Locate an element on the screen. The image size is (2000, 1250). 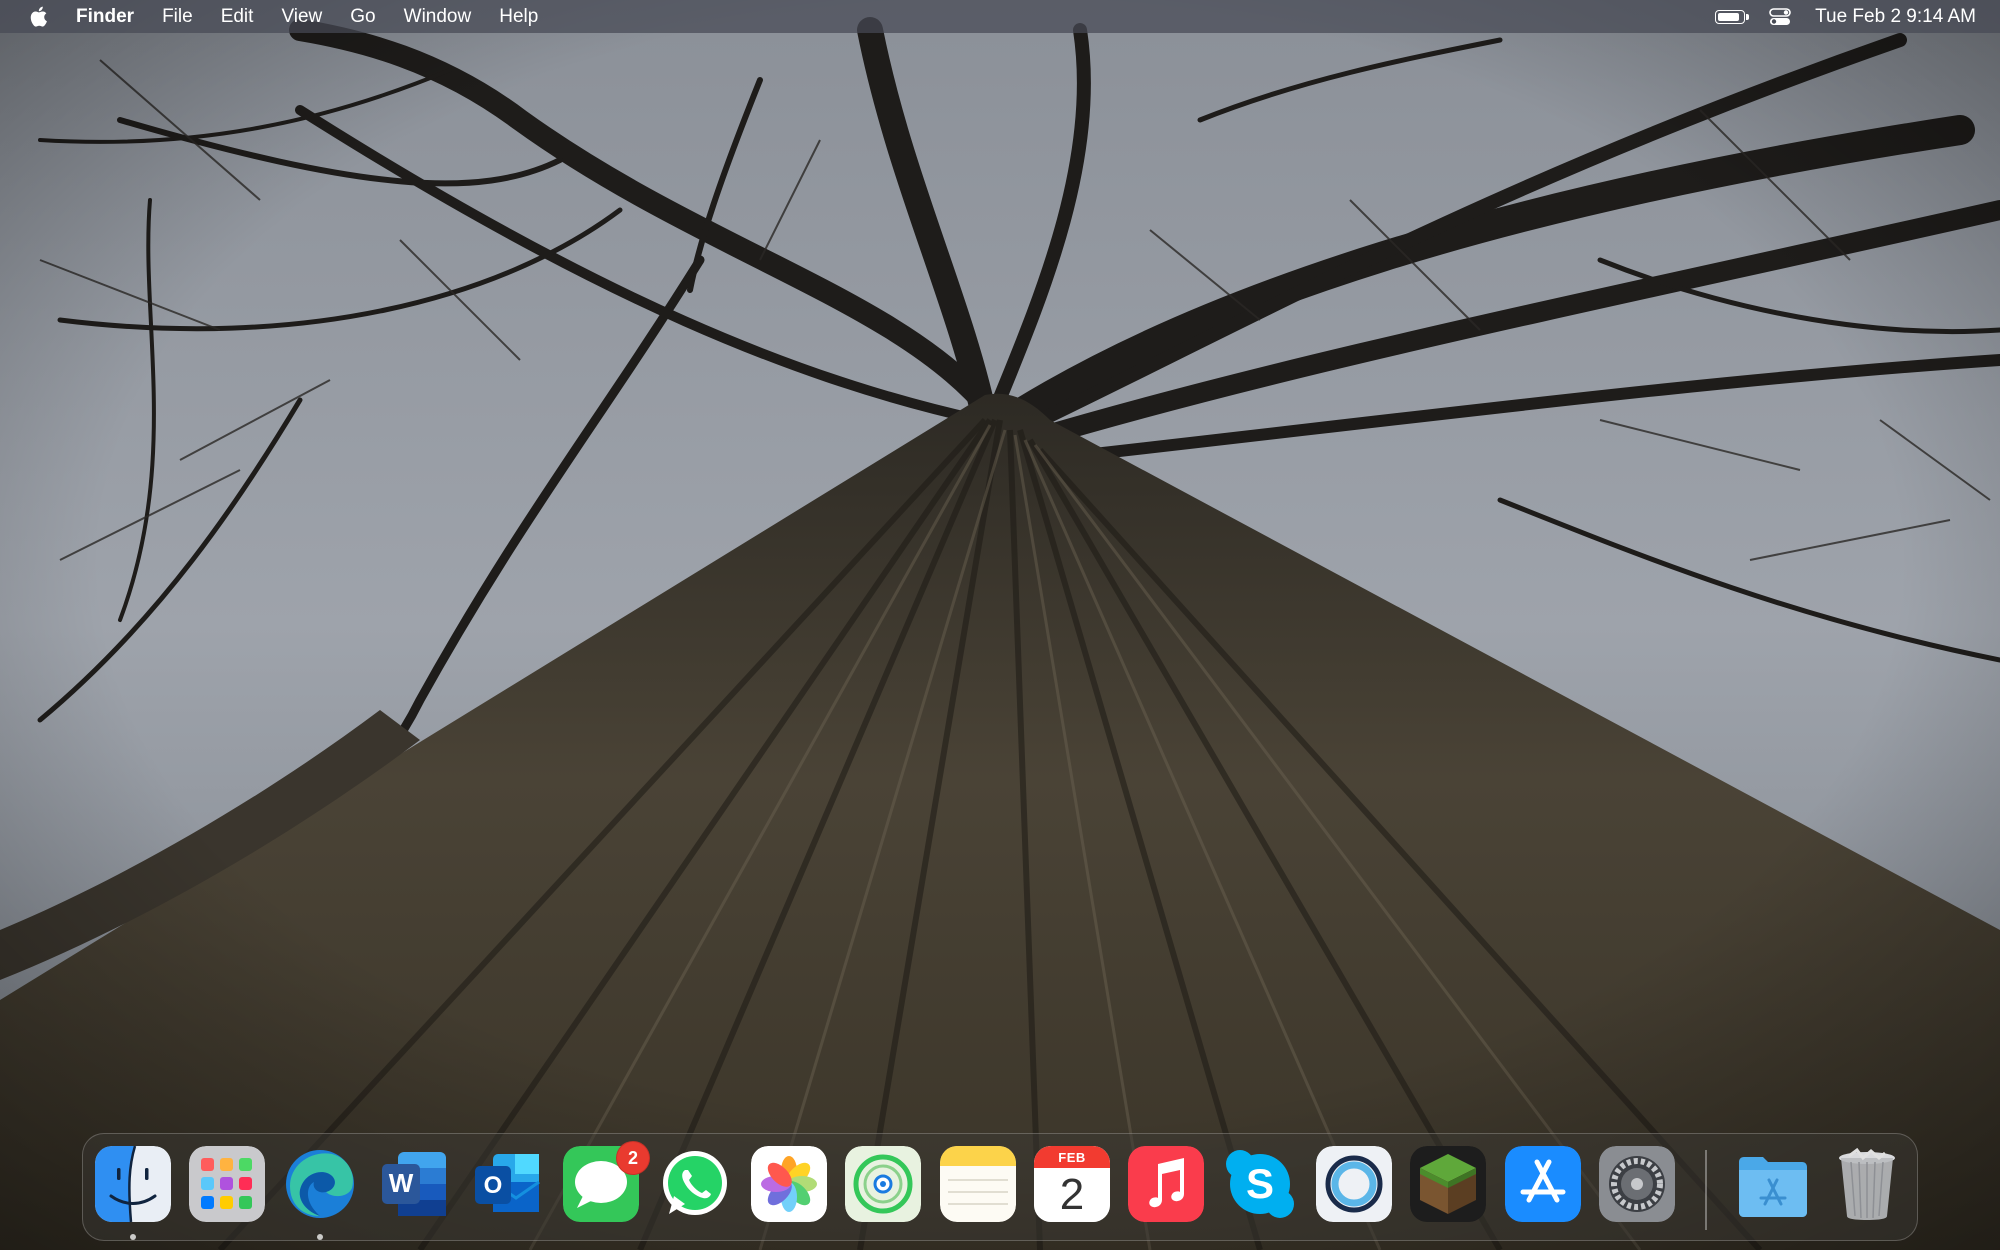
calendar-month: FEB is located at coordinates (1072, 1157).